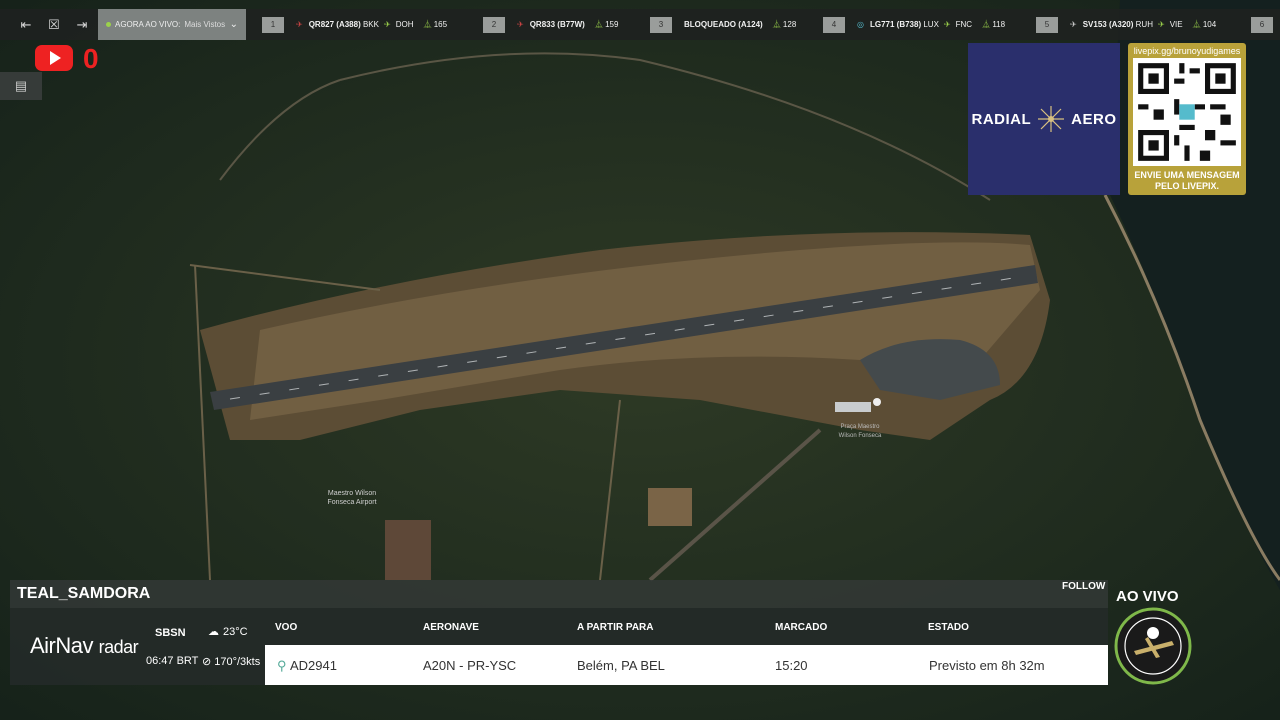 The image size is (1280, 720). I want to click on map-label-plaza: Praça Maestro, so click(860, 427).